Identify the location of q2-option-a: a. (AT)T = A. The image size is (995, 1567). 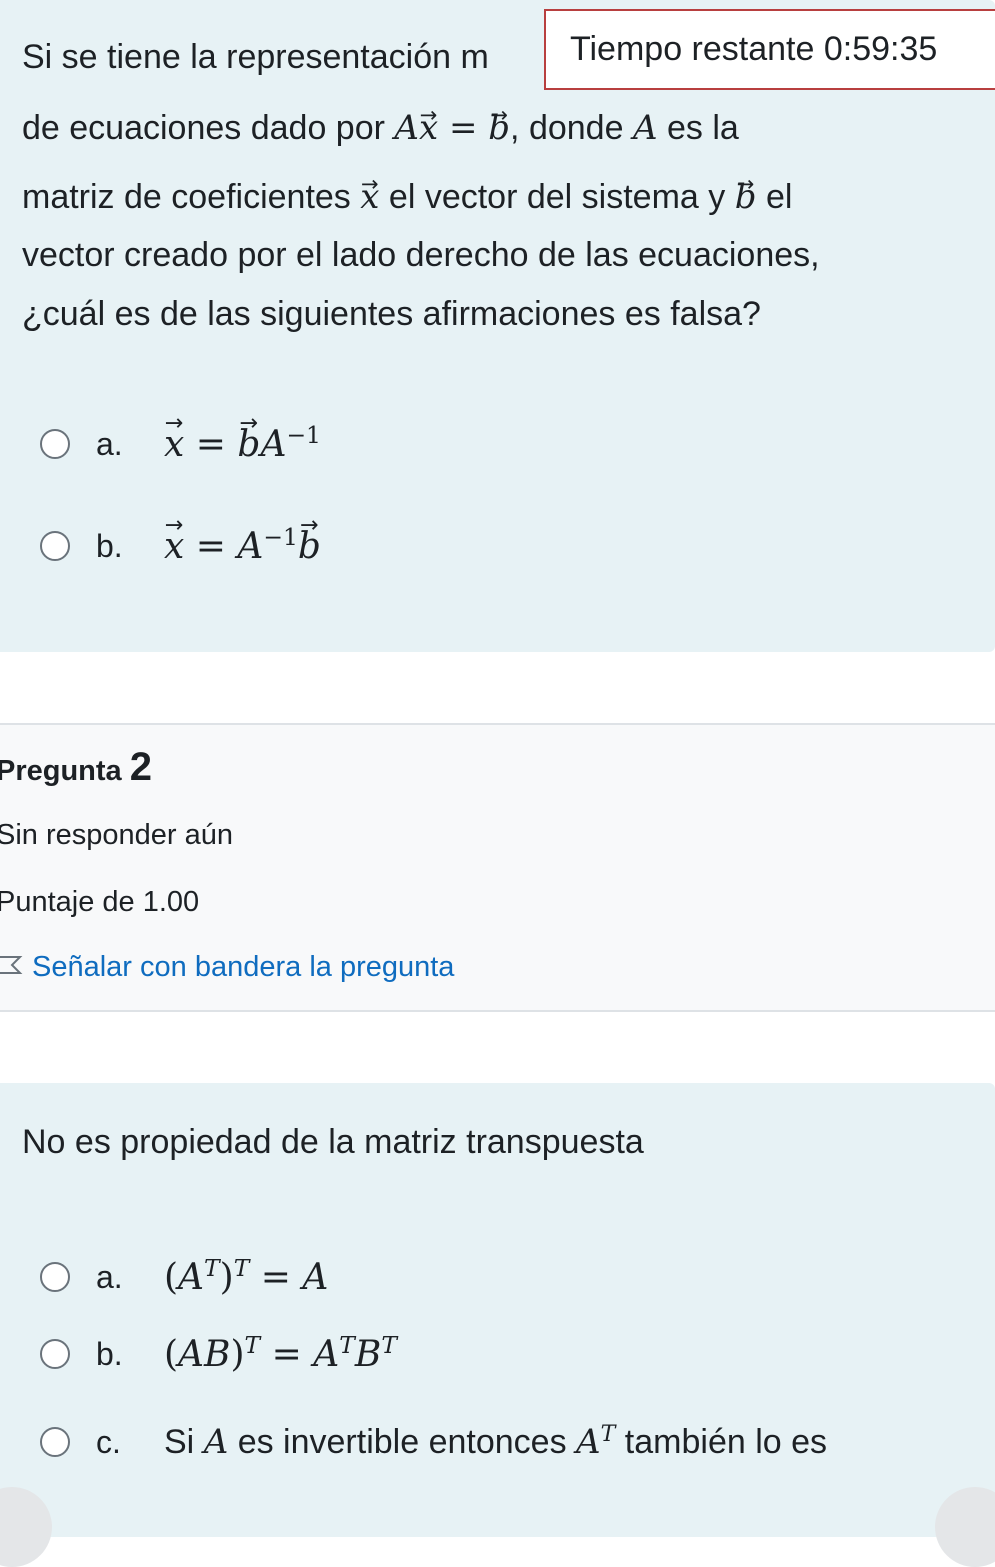
(184, 1277).